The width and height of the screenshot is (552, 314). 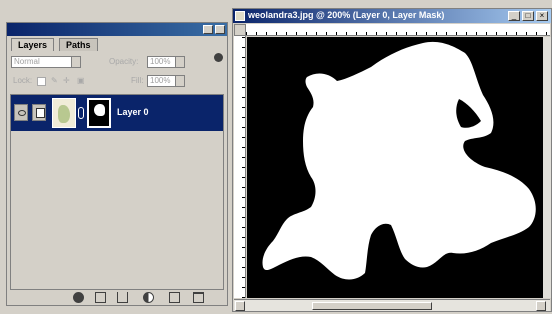 What do you see at coordinates (240, 306) in the screenshot?
I see `scroll-left-button` at bounding box center [240, 306].